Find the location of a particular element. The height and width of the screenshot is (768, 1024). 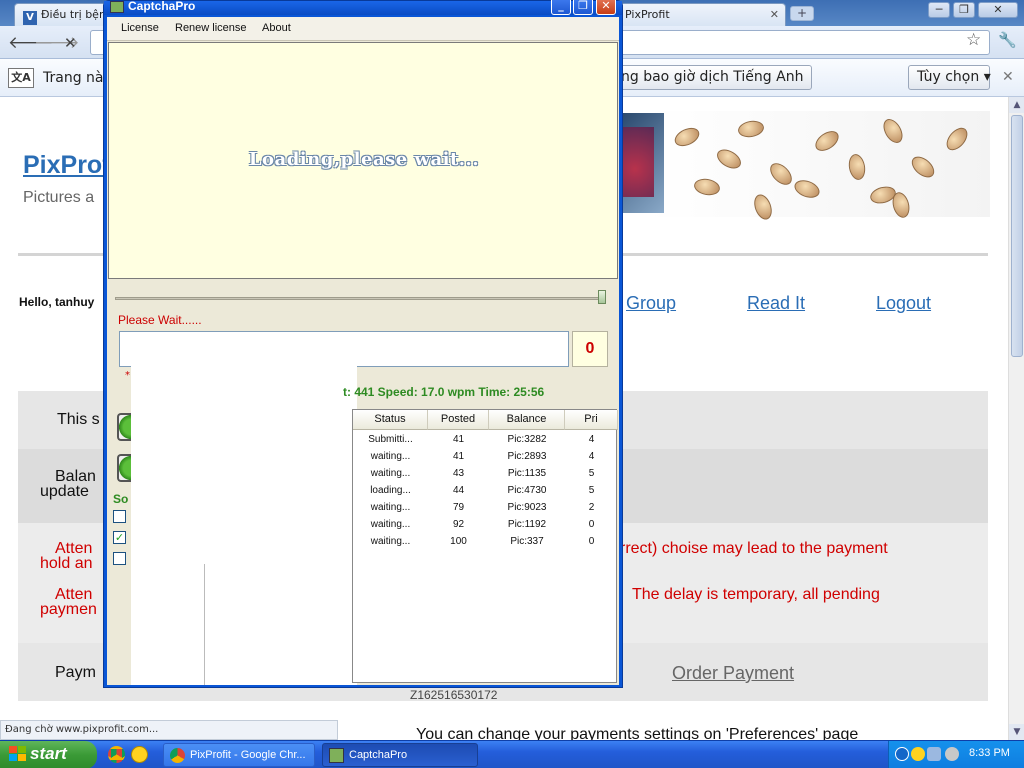

system-tray: 8:33 PM is located at coordinates (956, 754).